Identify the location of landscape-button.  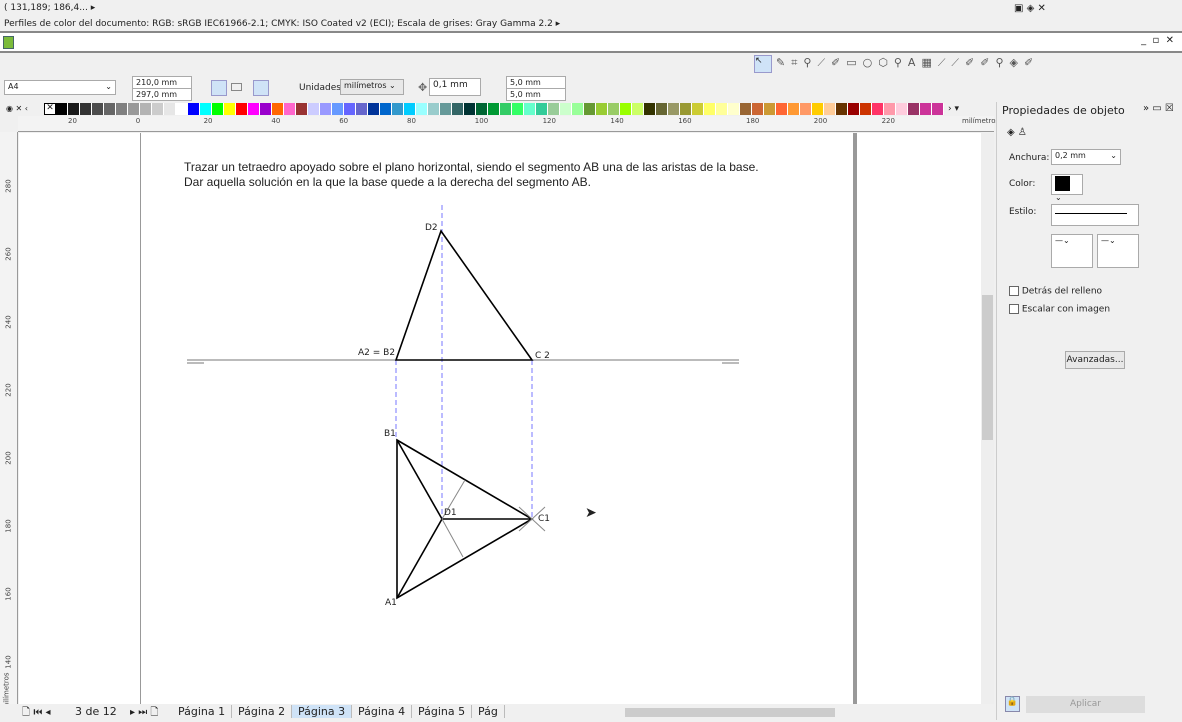
(236, 87).